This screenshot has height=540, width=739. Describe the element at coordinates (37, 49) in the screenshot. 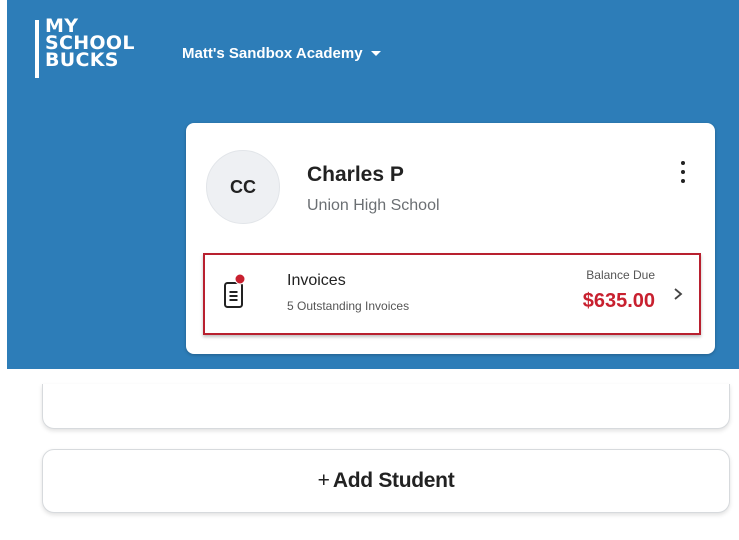

I see `logo-bar` at that location.